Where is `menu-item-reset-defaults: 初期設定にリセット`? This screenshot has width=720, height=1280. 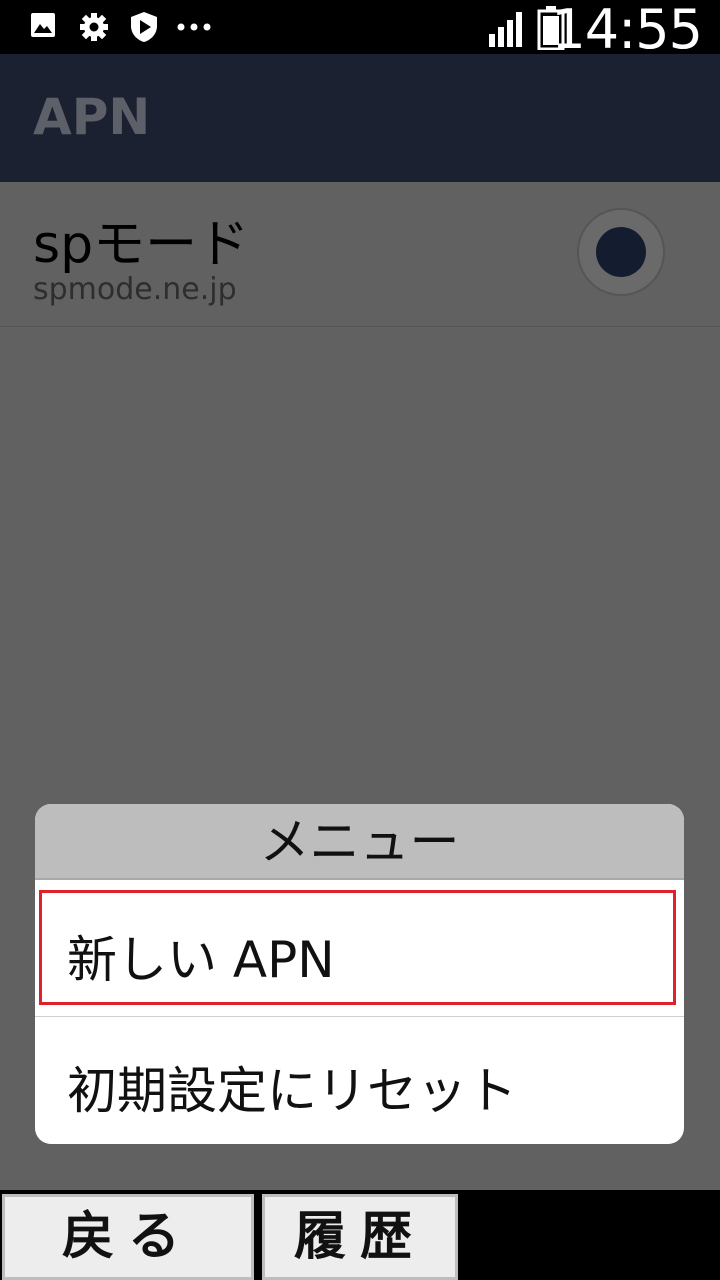 menu-item-reset-defaults: 初期設定にリセット is located at coordinates (359, 1080).